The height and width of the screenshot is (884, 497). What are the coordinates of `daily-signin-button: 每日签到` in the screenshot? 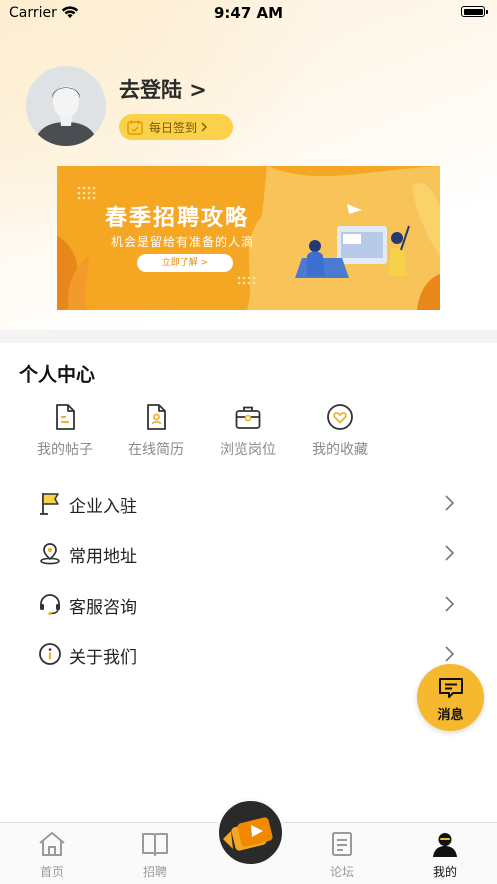 It's located at (176, 127).